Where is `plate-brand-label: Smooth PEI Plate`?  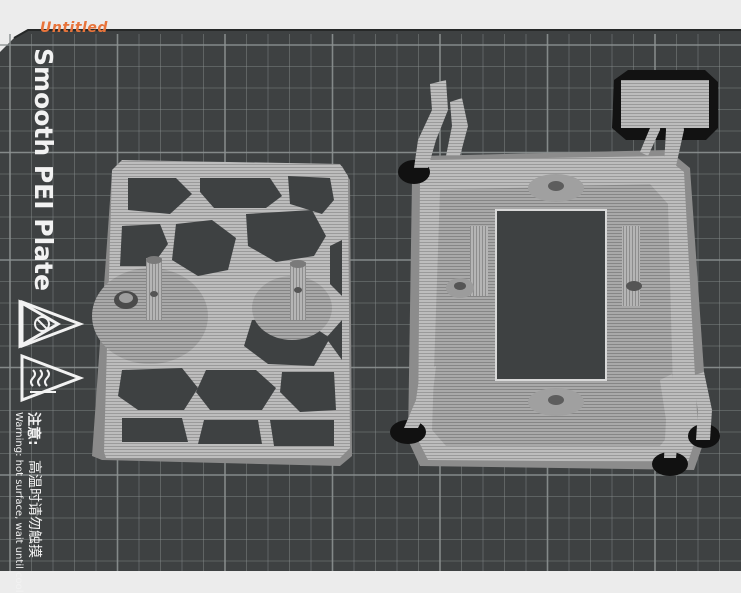
plate-brand-label: Smooth PEI Plate is located at coordinates (43, 169).